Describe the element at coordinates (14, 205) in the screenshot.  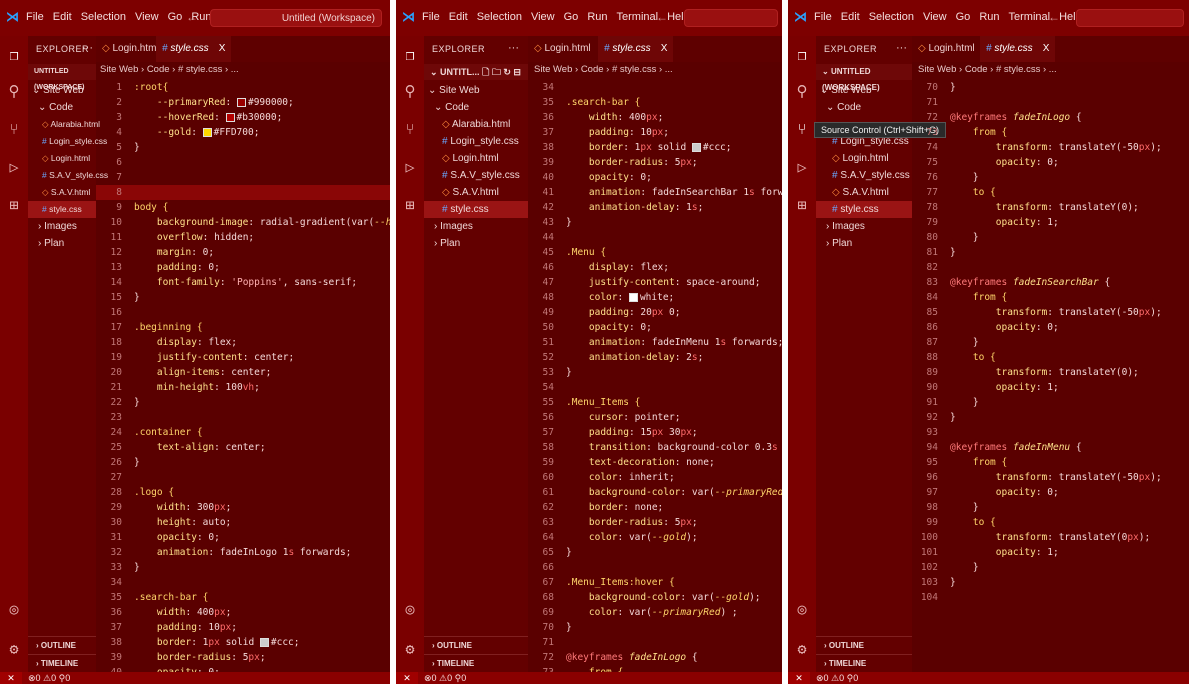
I see `extensions-icon: ⊞` at that location.